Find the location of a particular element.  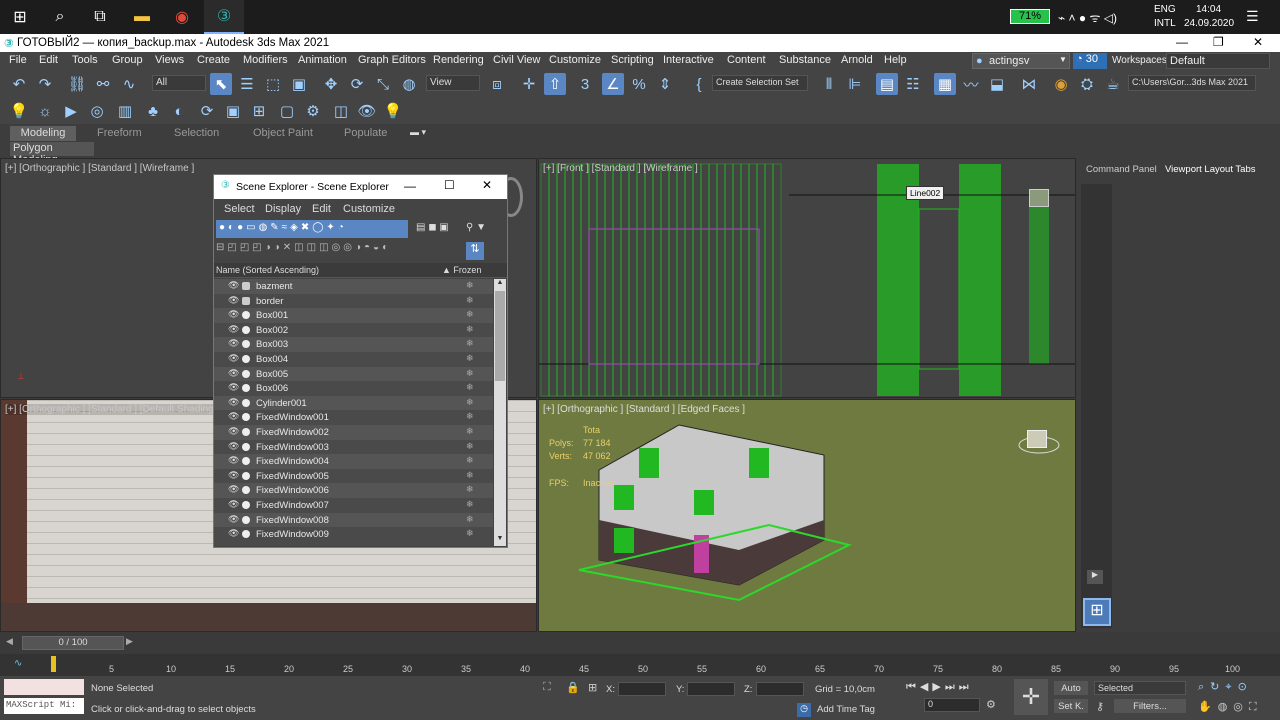

menu-views: Views is located at coordinates (169, 60).